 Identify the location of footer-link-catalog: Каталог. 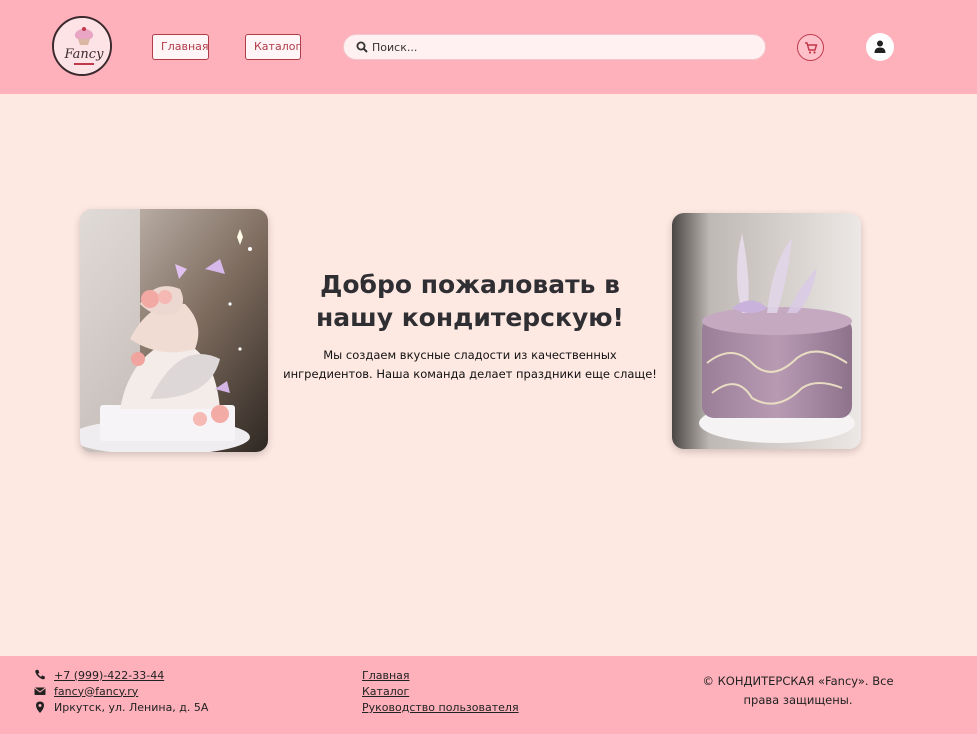
(440, 692).